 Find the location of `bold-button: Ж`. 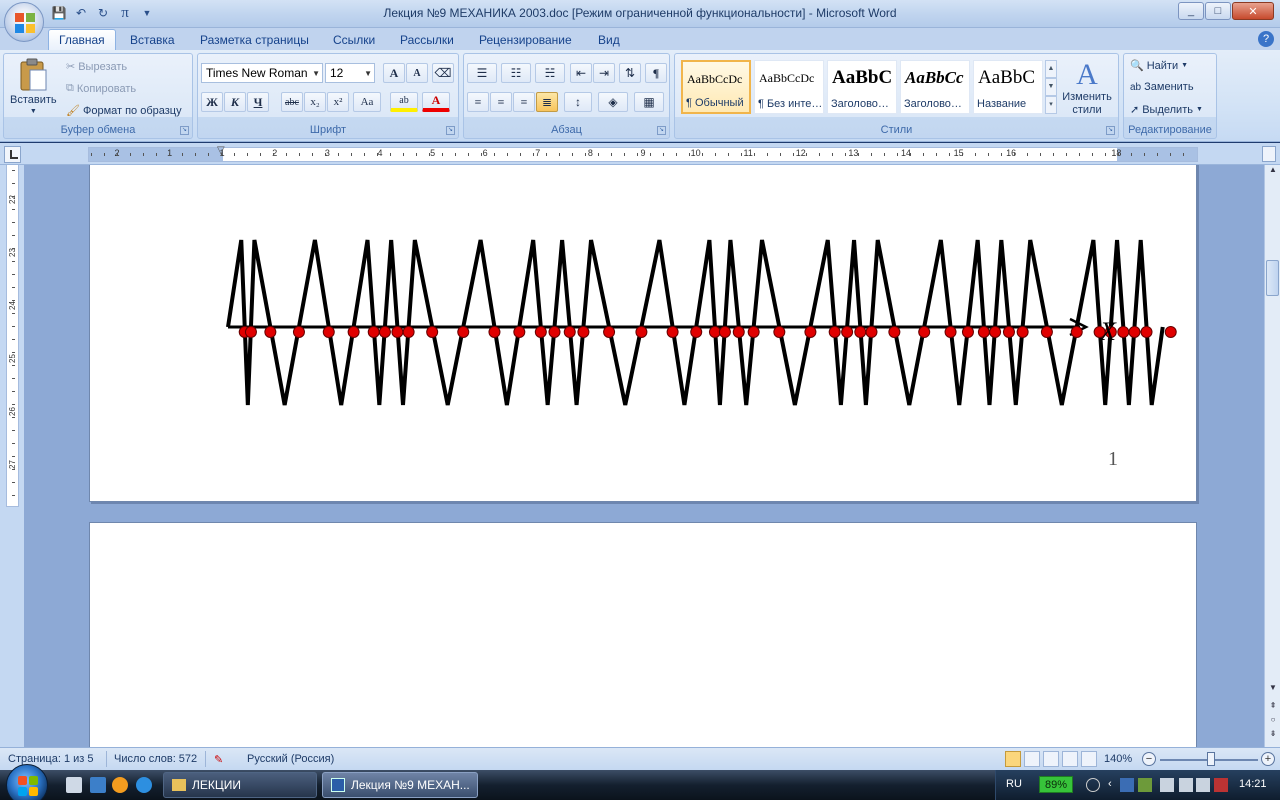

bold-button: Ж is located at coordinates (212, 102).